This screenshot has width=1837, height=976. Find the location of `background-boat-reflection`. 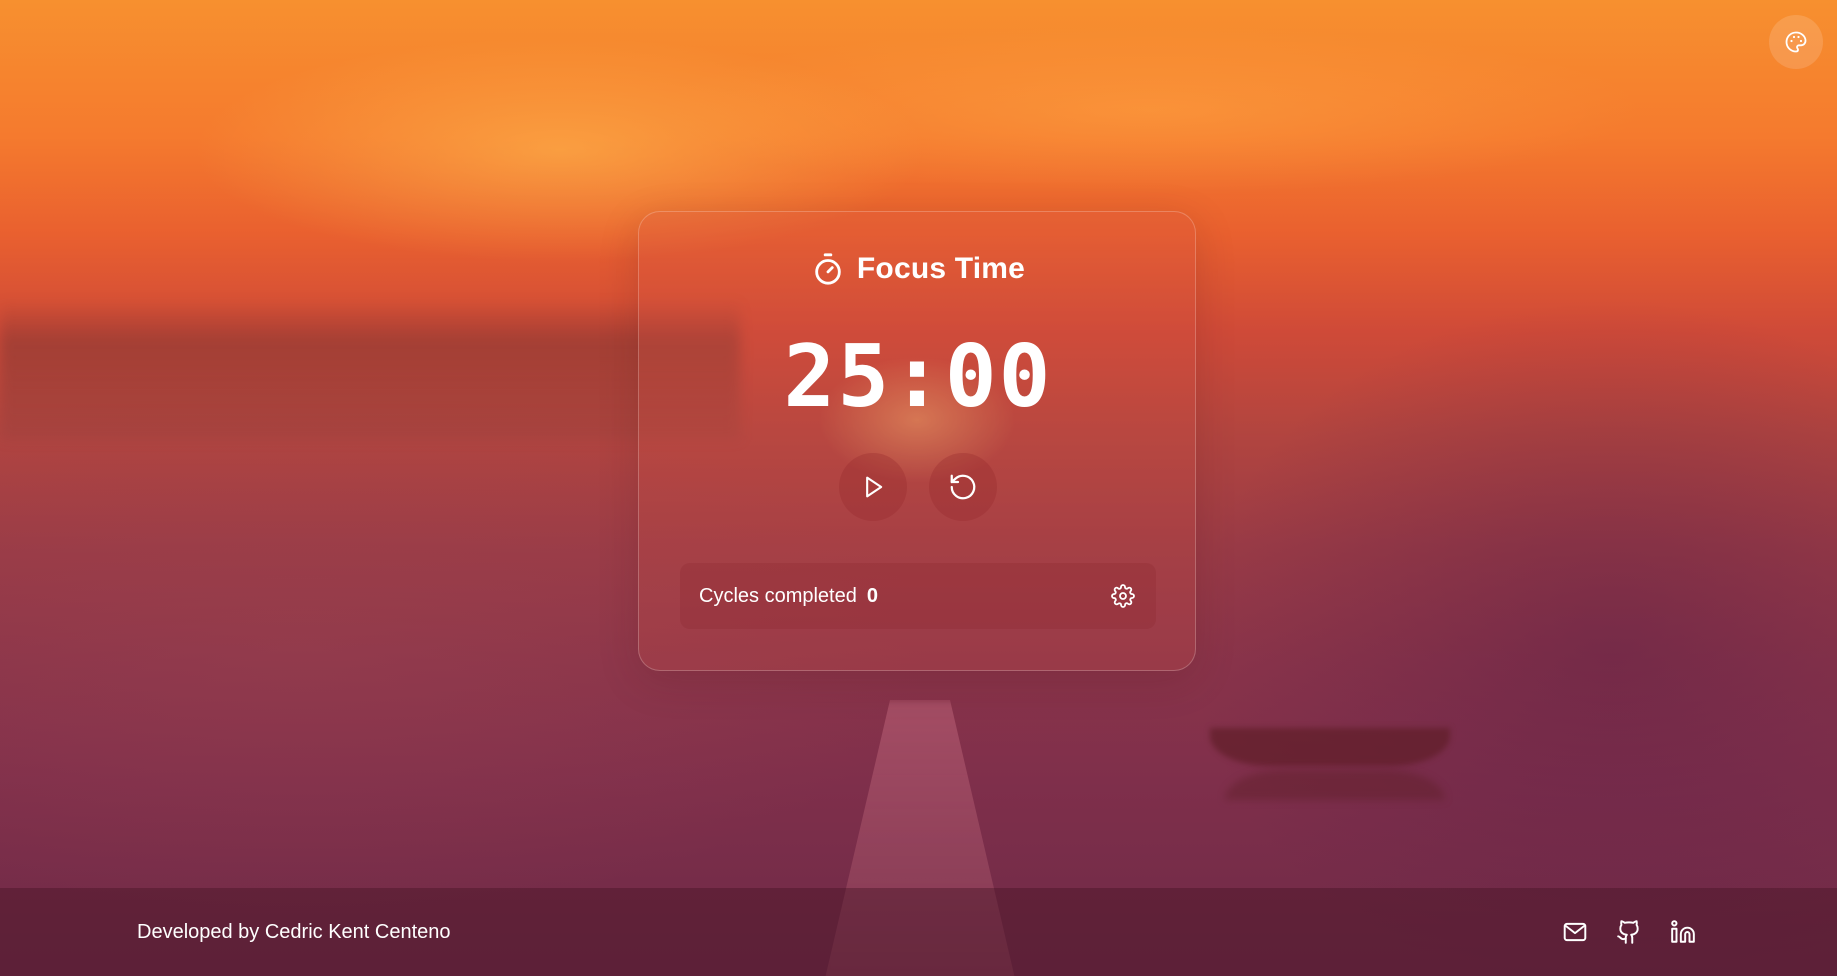

background-boat-reflection is located at coordinates (1335, 785).